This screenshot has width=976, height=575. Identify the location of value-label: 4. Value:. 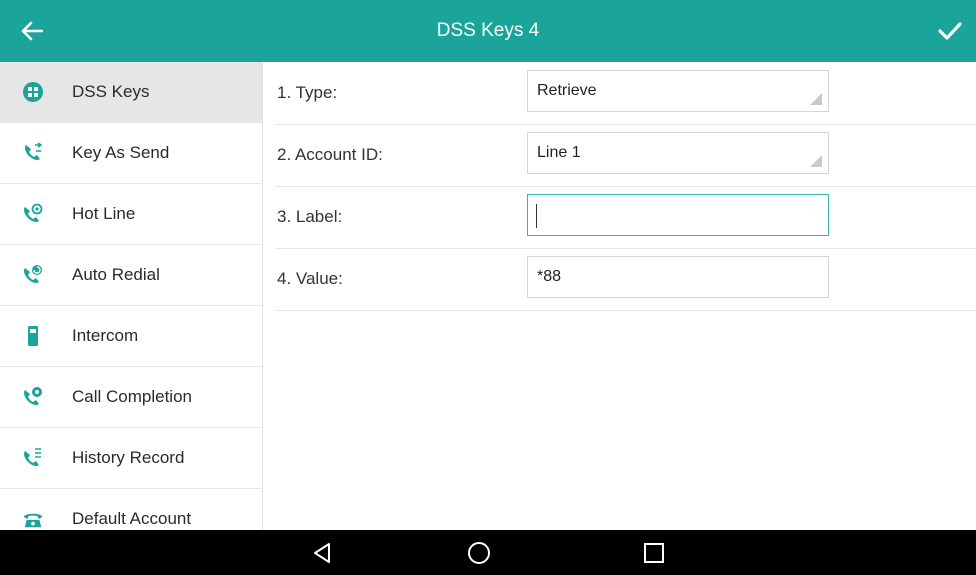
(310, 278).